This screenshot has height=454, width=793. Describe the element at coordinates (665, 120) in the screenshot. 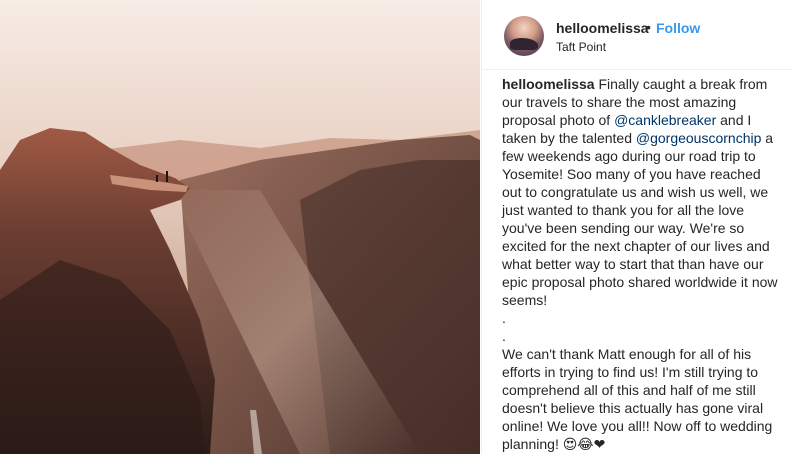

I see `mention-link-canklebreaker: @canklebreaker` at that location.